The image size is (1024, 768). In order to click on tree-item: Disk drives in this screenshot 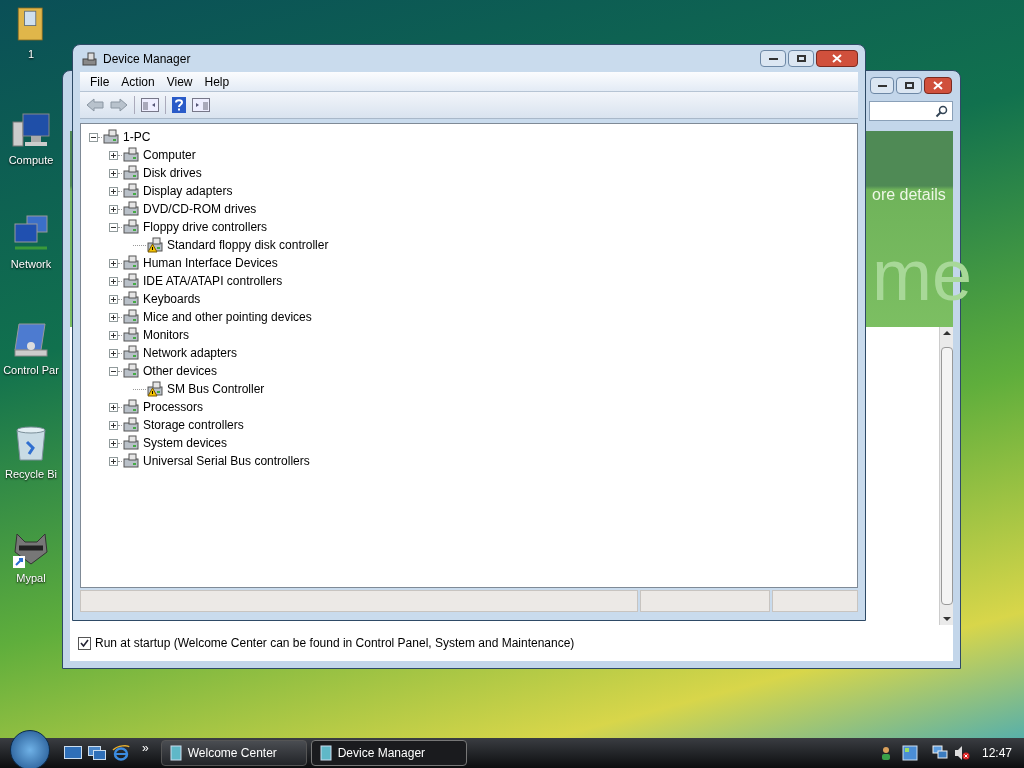, I will do `click(172, 173)`.